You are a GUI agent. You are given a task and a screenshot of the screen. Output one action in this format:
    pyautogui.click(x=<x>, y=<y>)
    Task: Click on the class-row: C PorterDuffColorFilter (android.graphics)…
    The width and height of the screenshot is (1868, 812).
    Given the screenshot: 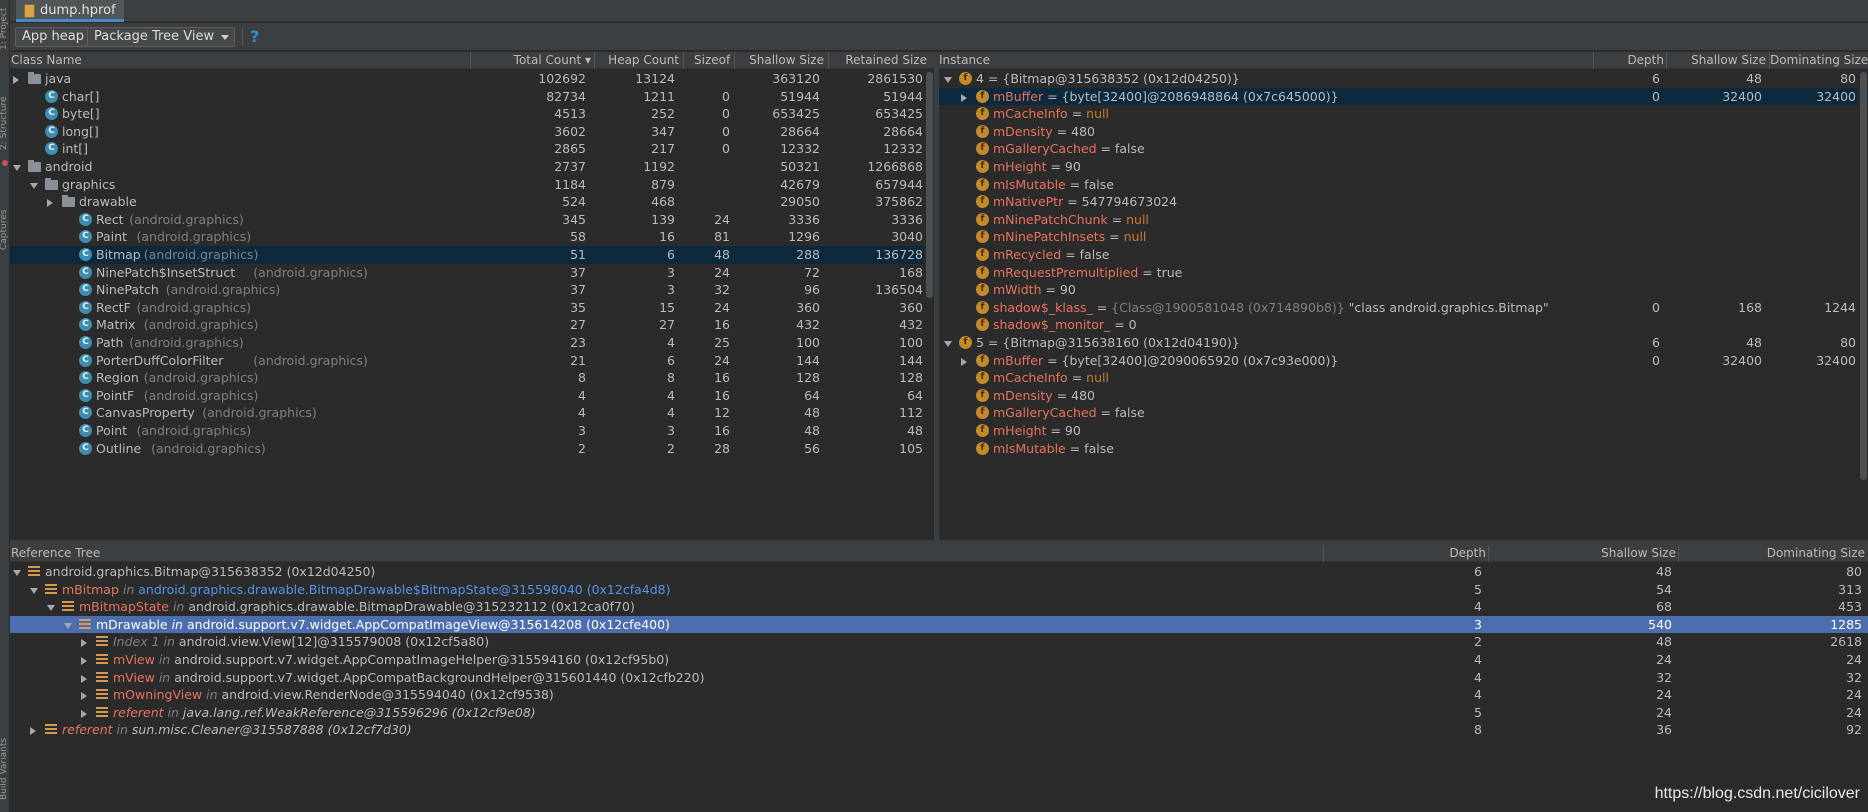 What is the action you would take?
    pyautogui.click(x=467, y=361)
    